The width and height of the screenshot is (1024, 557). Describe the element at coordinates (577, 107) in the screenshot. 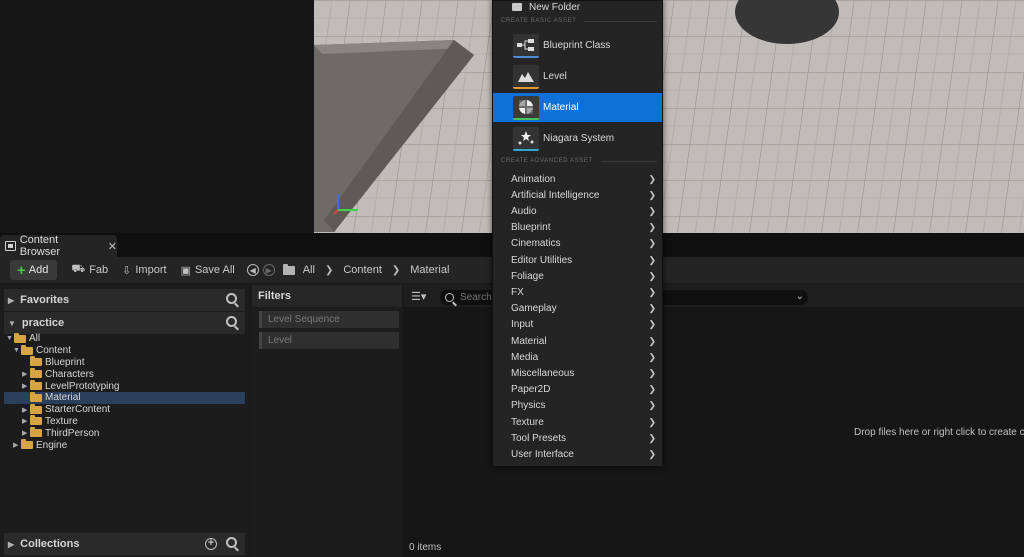

I see `menu-item-material: Material` at that location.